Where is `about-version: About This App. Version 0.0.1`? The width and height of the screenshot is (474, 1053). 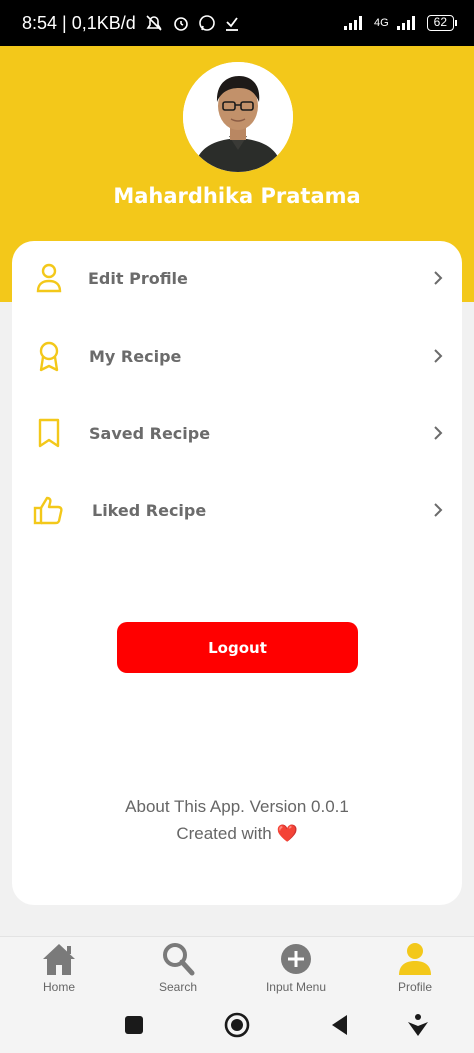
about-version: About This App. Version 0.0.1 is located at coordinates (237, 806).